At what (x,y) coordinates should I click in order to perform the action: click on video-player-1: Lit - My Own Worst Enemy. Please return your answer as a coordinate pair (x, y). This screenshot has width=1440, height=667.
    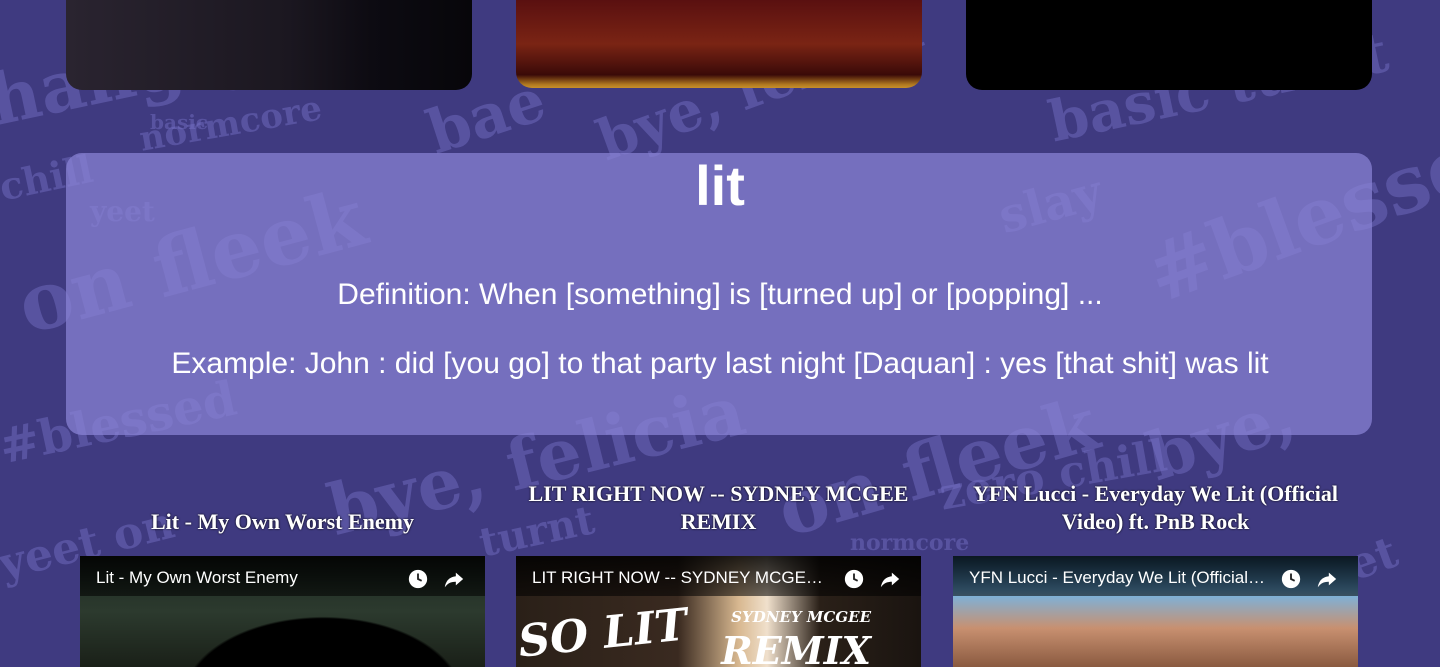
    Looking at the image, I should click on (282, 611).